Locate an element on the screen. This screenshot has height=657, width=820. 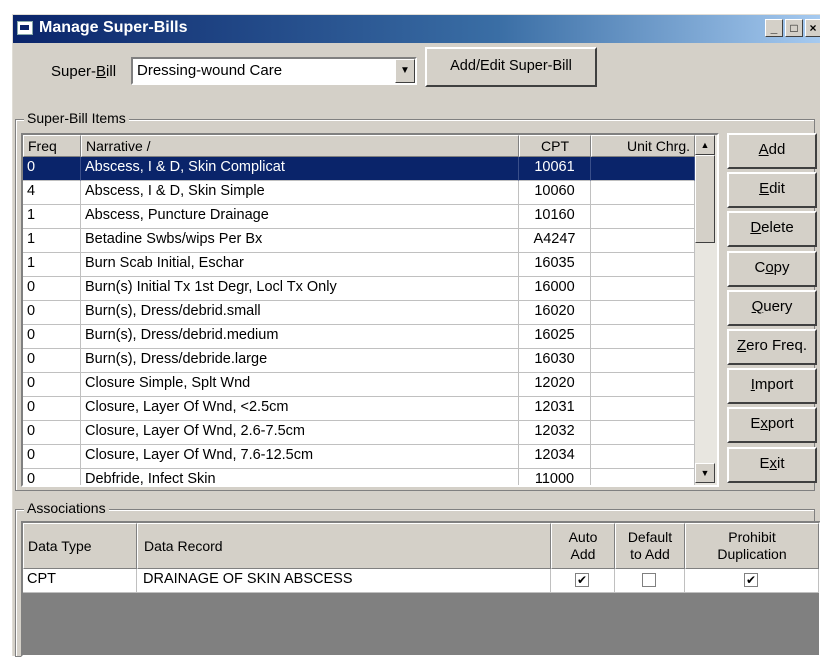
auto-add-line2: Add is located at coordinates (583, 554).